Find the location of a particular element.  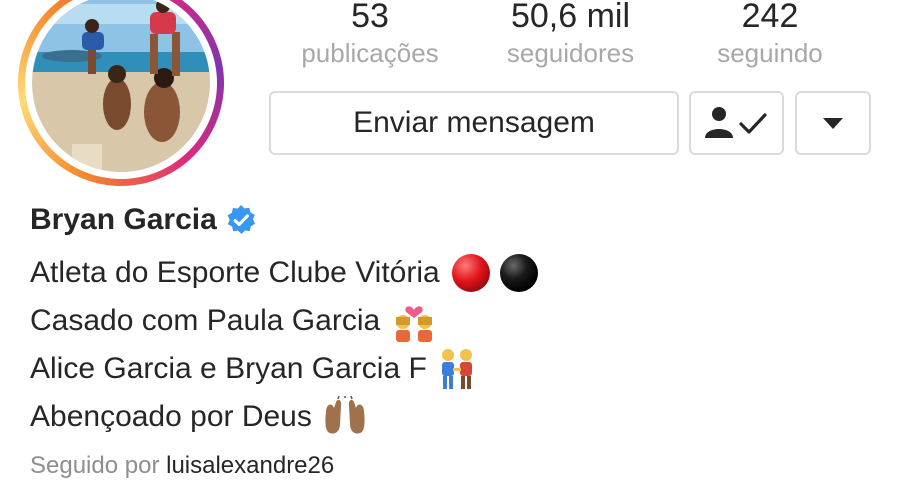

black-circle-icon is located at coordinates (518, 273).